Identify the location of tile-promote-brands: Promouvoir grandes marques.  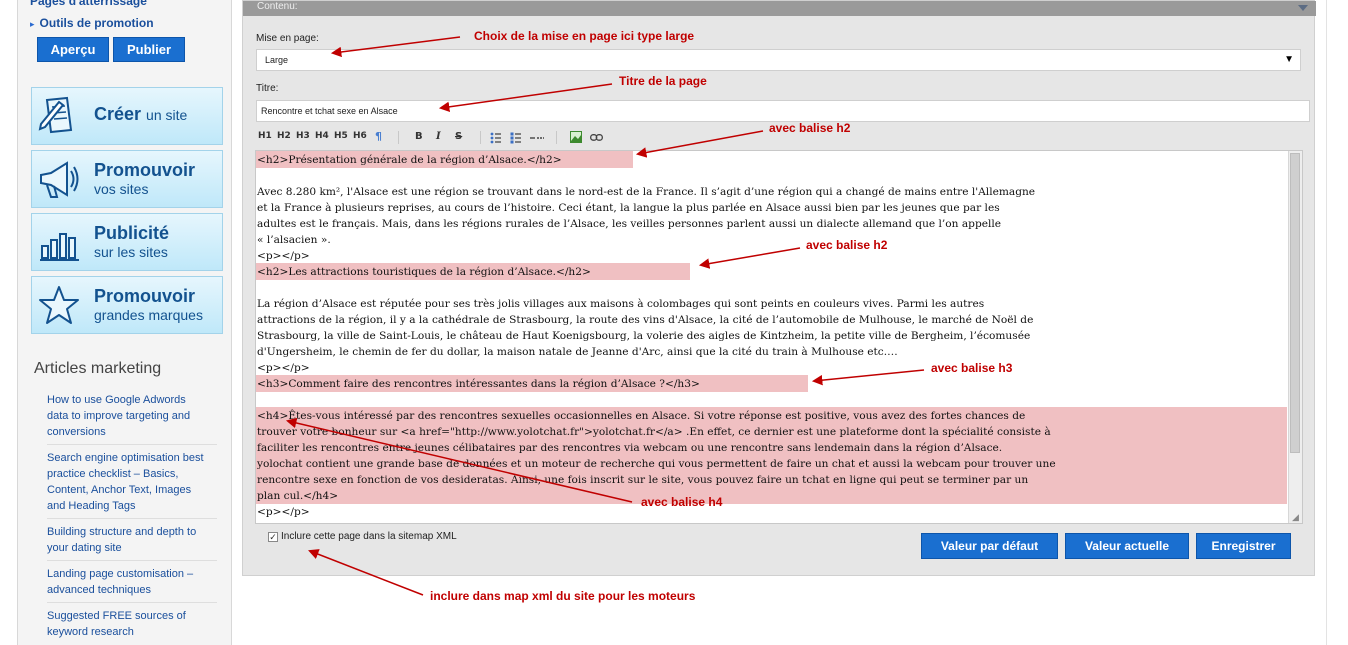
(127, 305).